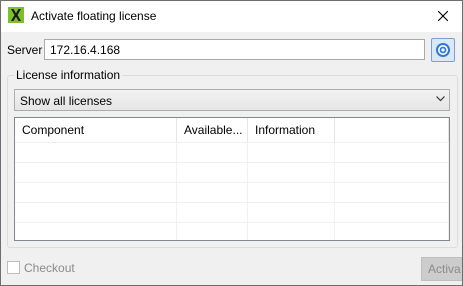 The height and width of the screenshot is (286, 463). What do you see at coordinates (231, 16) in the screenshot?
I see `title-bar: Activate floating license` at bounding box center [231, 16].